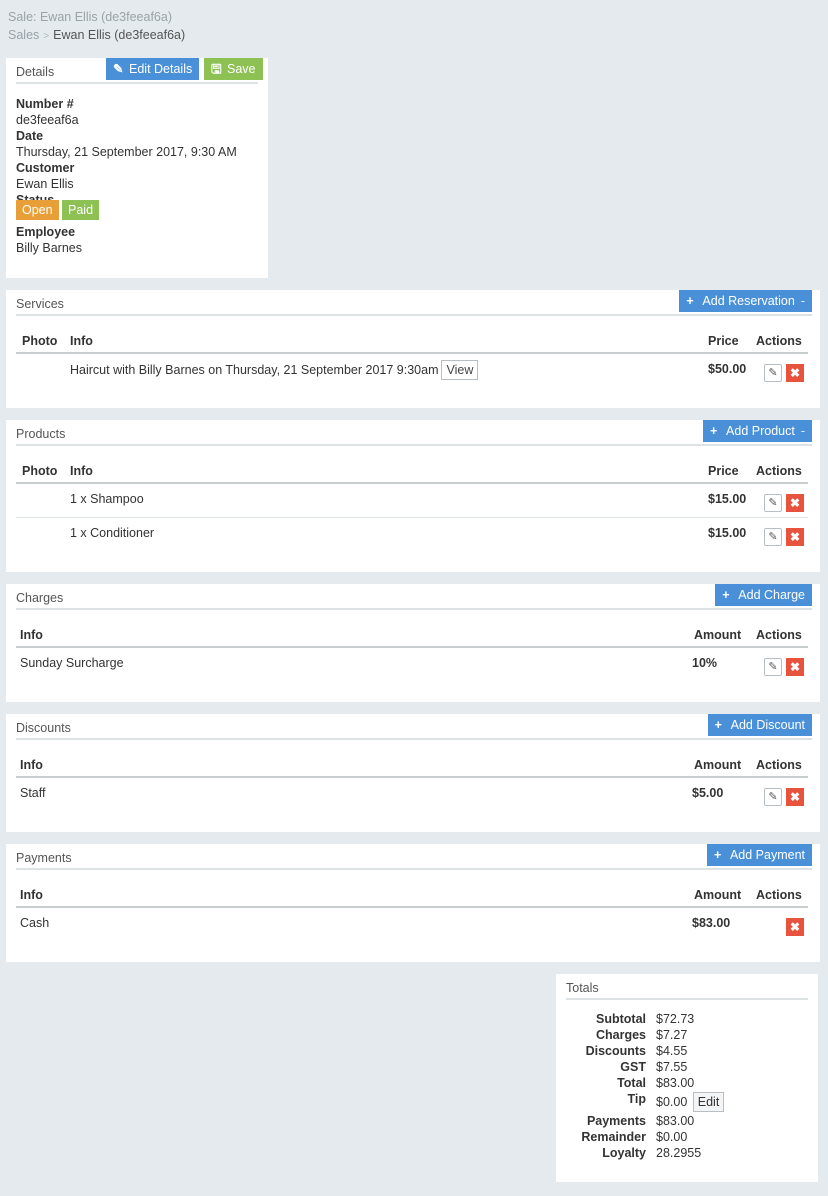 This screenshot has height=1196, width=828. I want to click on view-button: View, so click(460, 370).